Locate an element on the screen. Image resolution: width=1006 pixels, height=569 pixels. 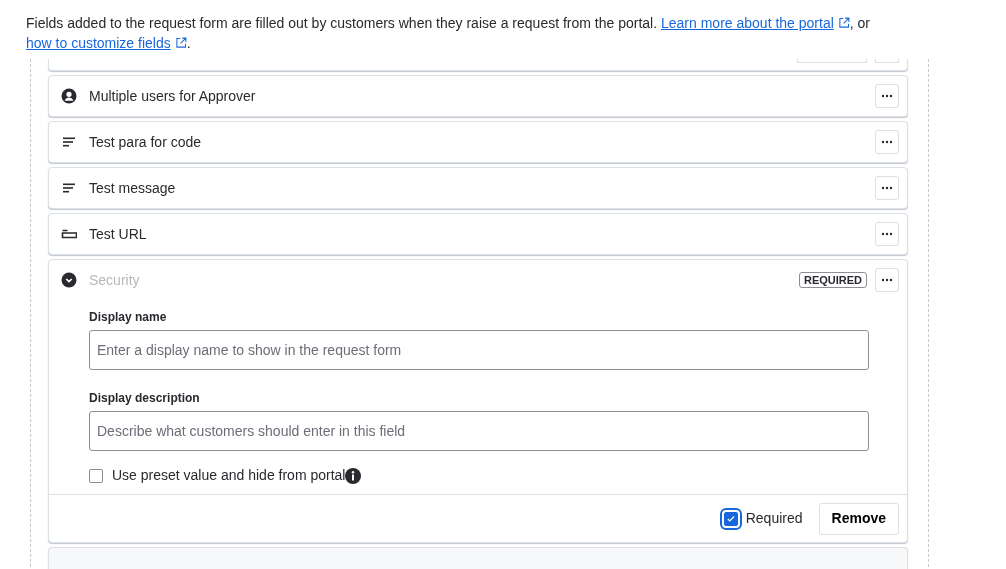
required-tag: REQUIRED is located at coordinates (832, 280).